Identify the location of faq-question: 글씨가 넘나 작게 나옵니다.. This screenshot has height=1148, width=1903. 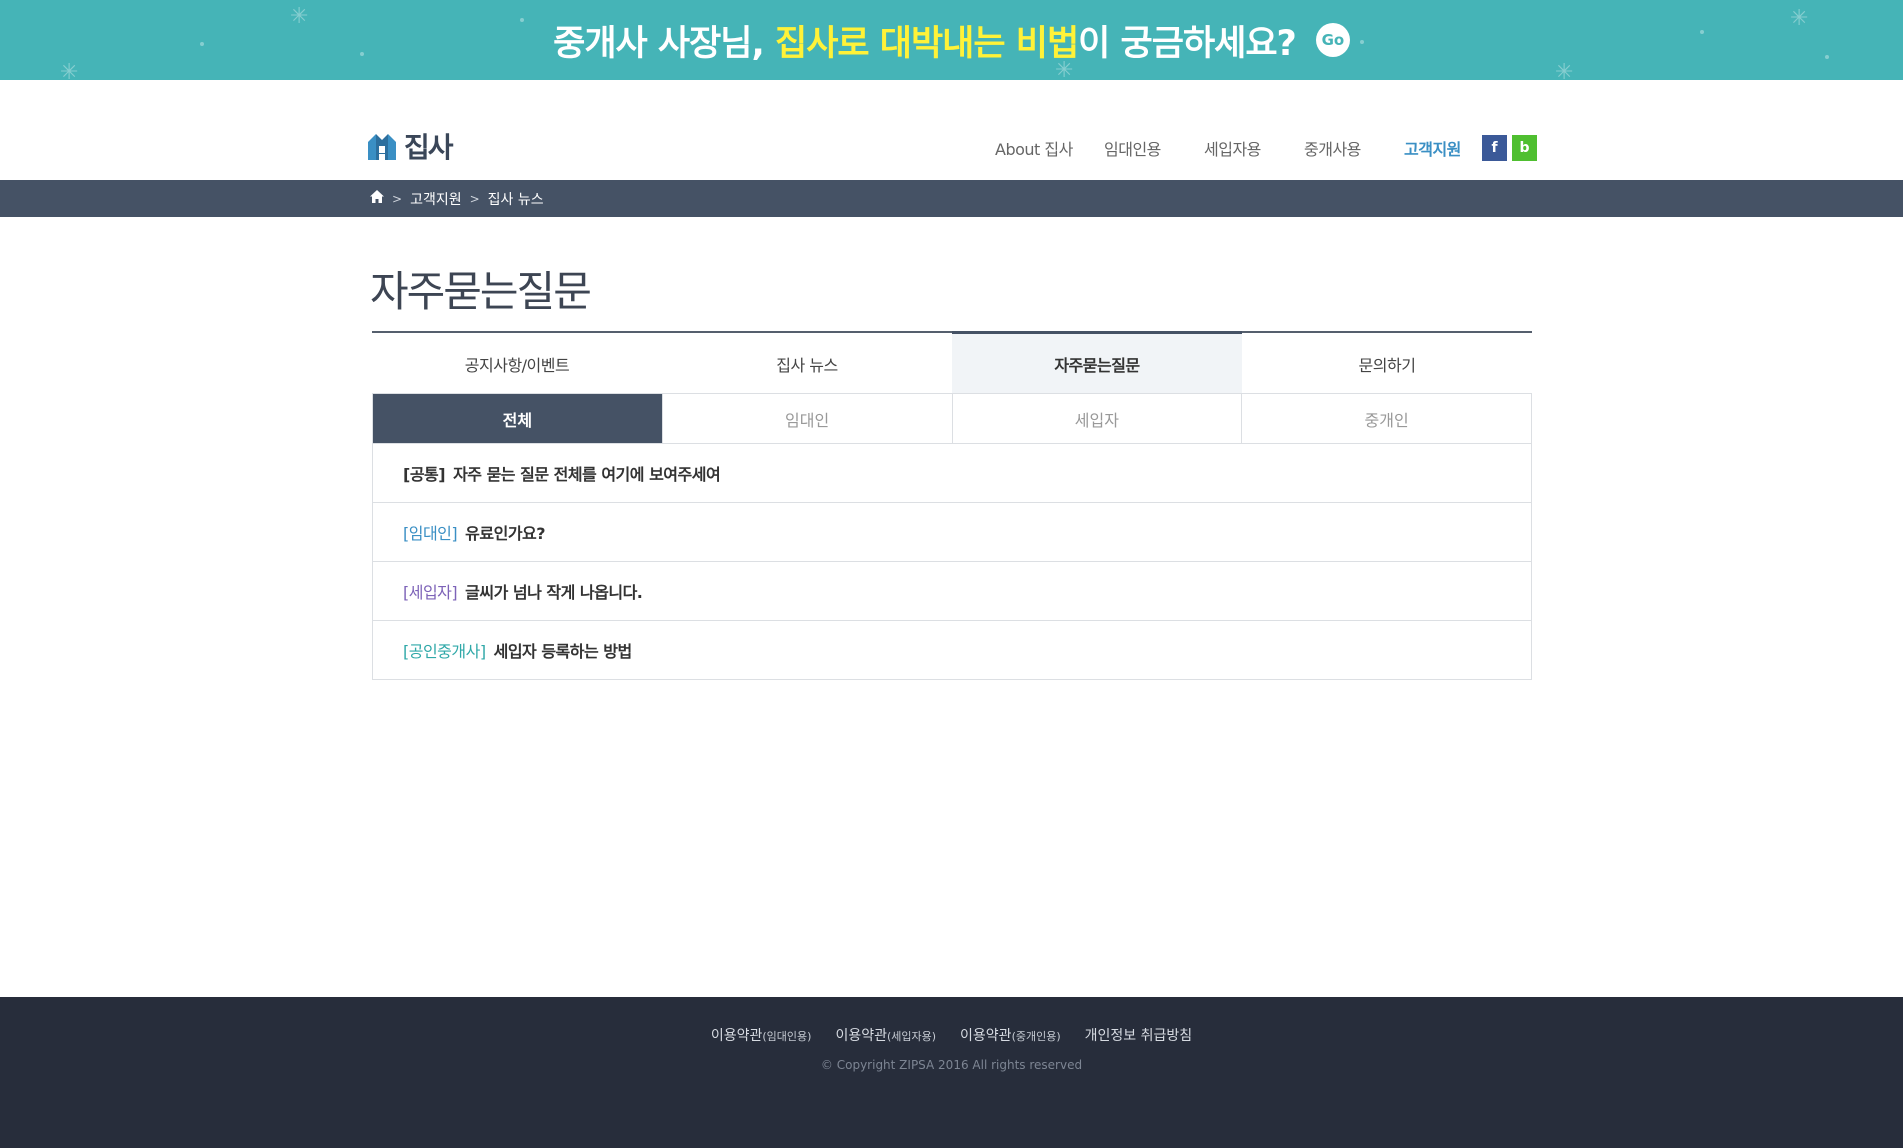
(554, 592).